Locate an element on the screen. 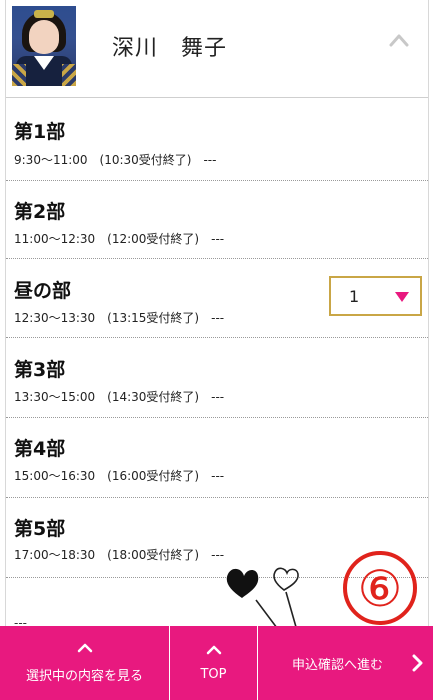  bottom-action-bar: 選択中の内容を見る TOP 申込確認へ進む is located at coordinates (216, 663).